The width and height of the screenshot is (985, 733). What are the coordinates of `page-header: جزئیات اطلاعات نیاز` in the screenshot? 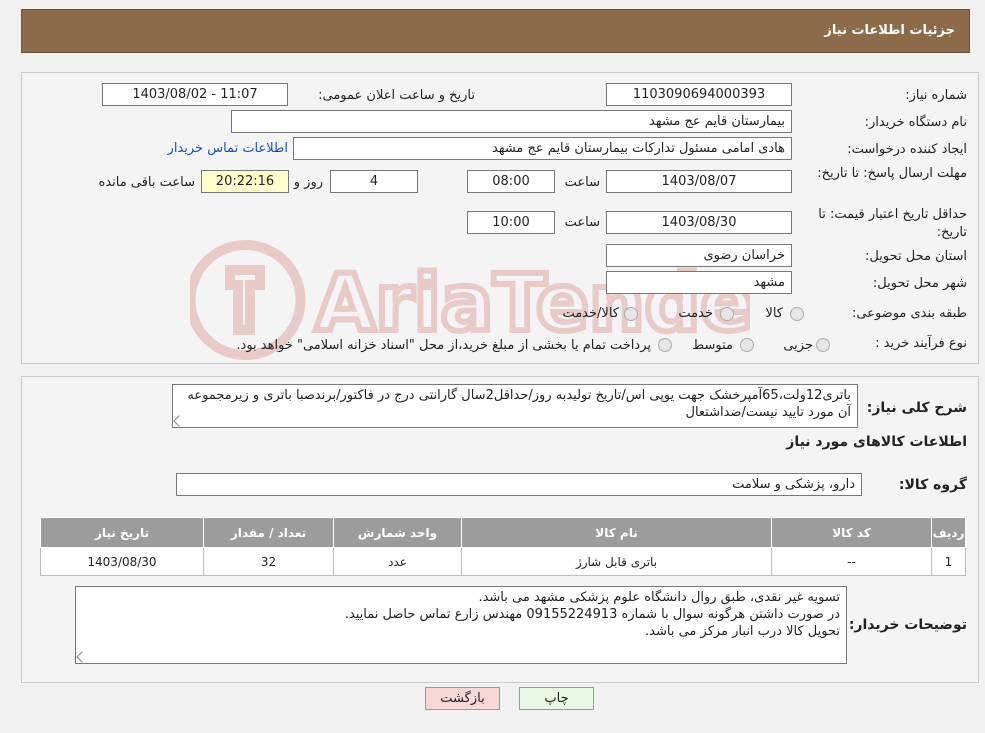 It's located at (495, 31).